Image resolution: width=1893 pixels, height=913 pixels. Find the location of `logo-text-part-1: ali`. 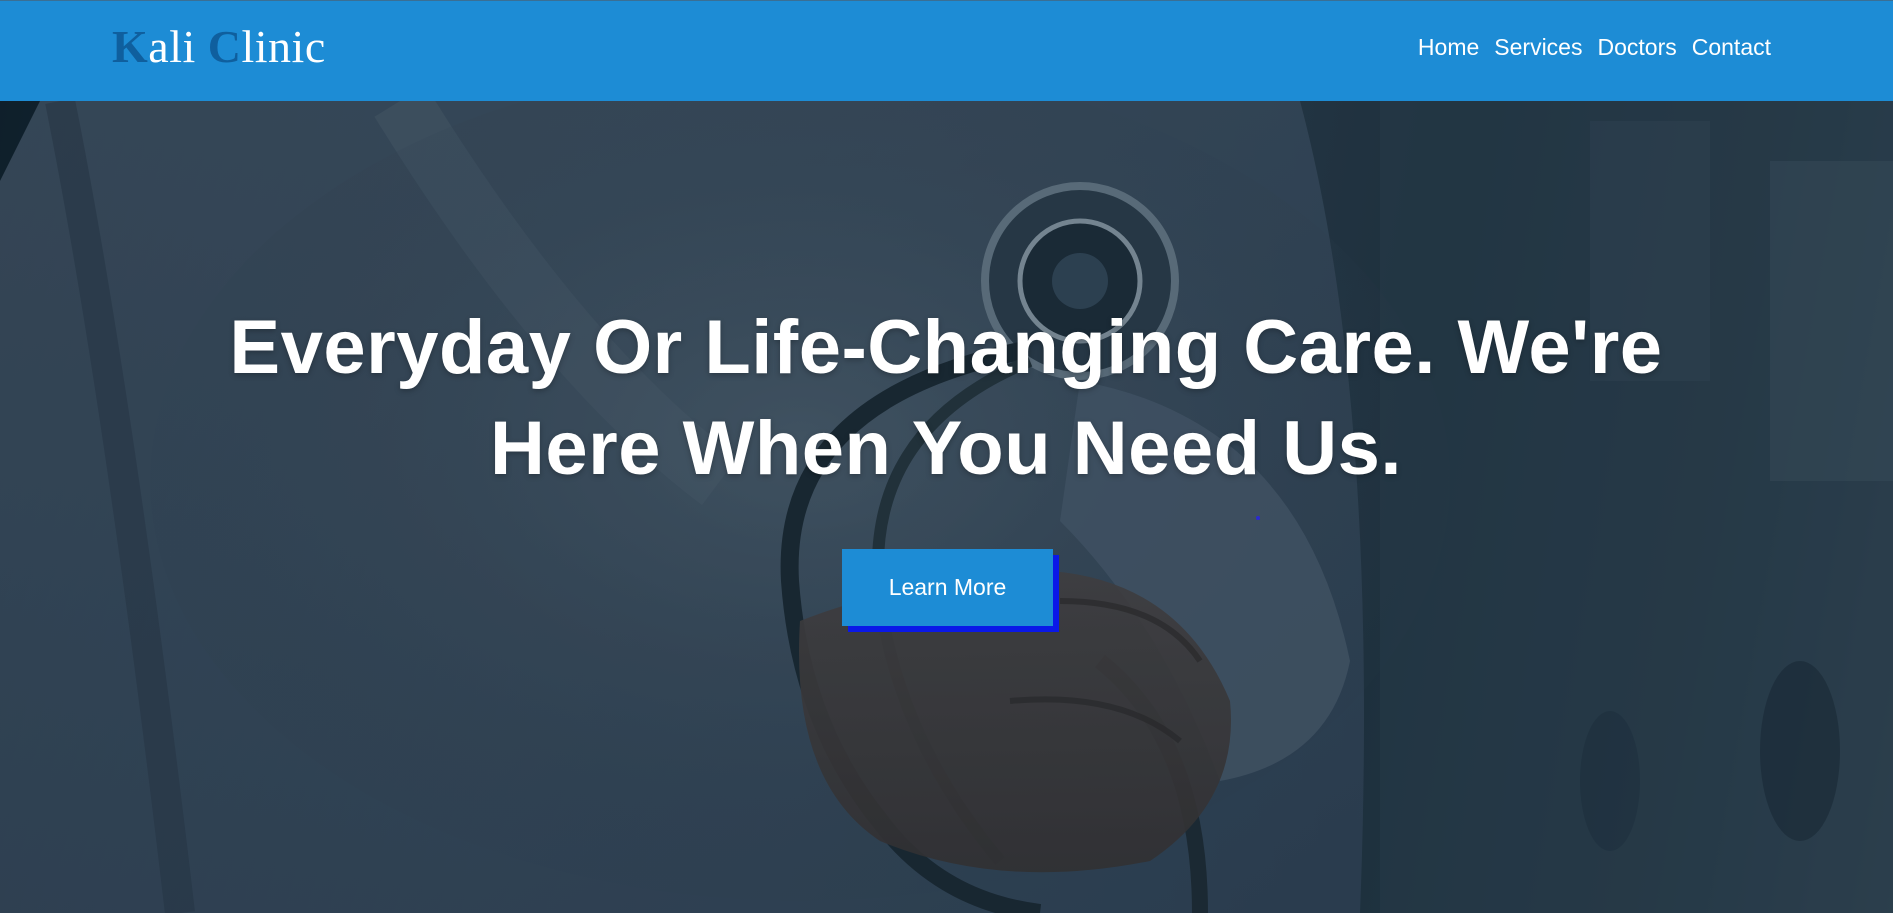

logo-text-part-1: ali is located at coordinates (172, 46).